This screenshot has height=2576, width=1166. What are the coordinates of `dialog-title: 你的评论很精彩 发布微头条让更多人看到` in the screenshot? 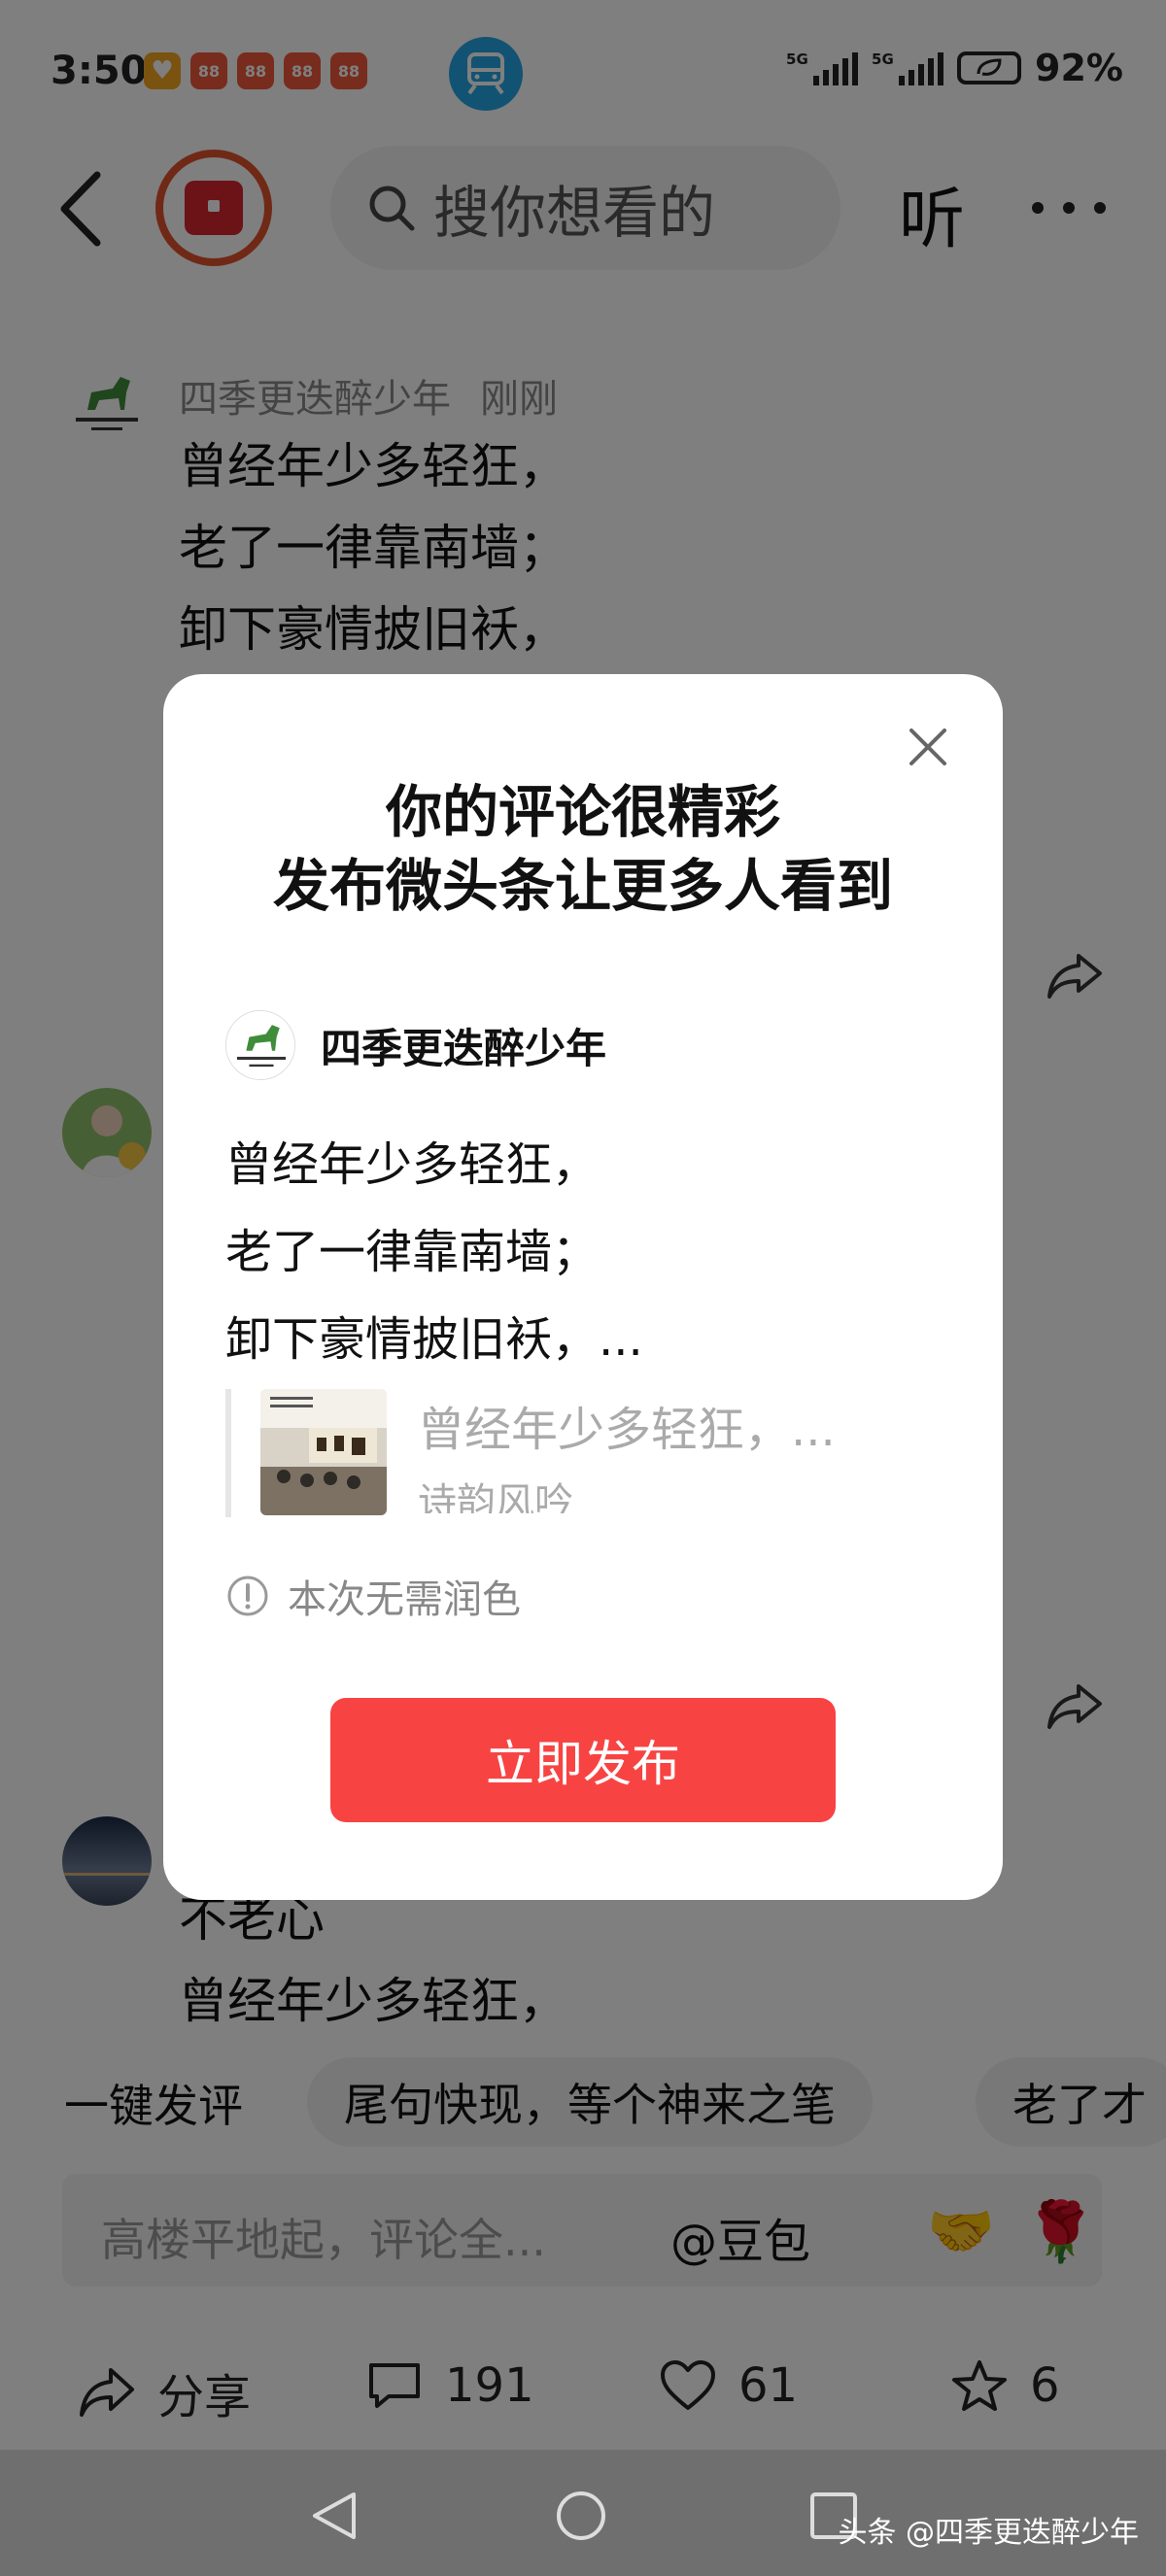 It's located at (583, 849).